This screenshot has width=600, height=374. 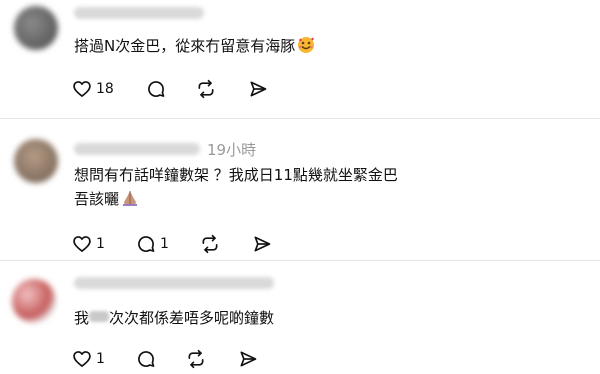 I want to click on comment-text-content: 吾該曬, so click(x=97, y=199).